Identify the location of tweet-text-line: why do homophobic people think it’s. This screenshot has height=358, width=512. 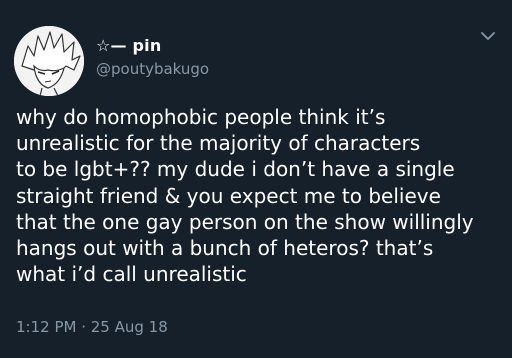
(201, 117).